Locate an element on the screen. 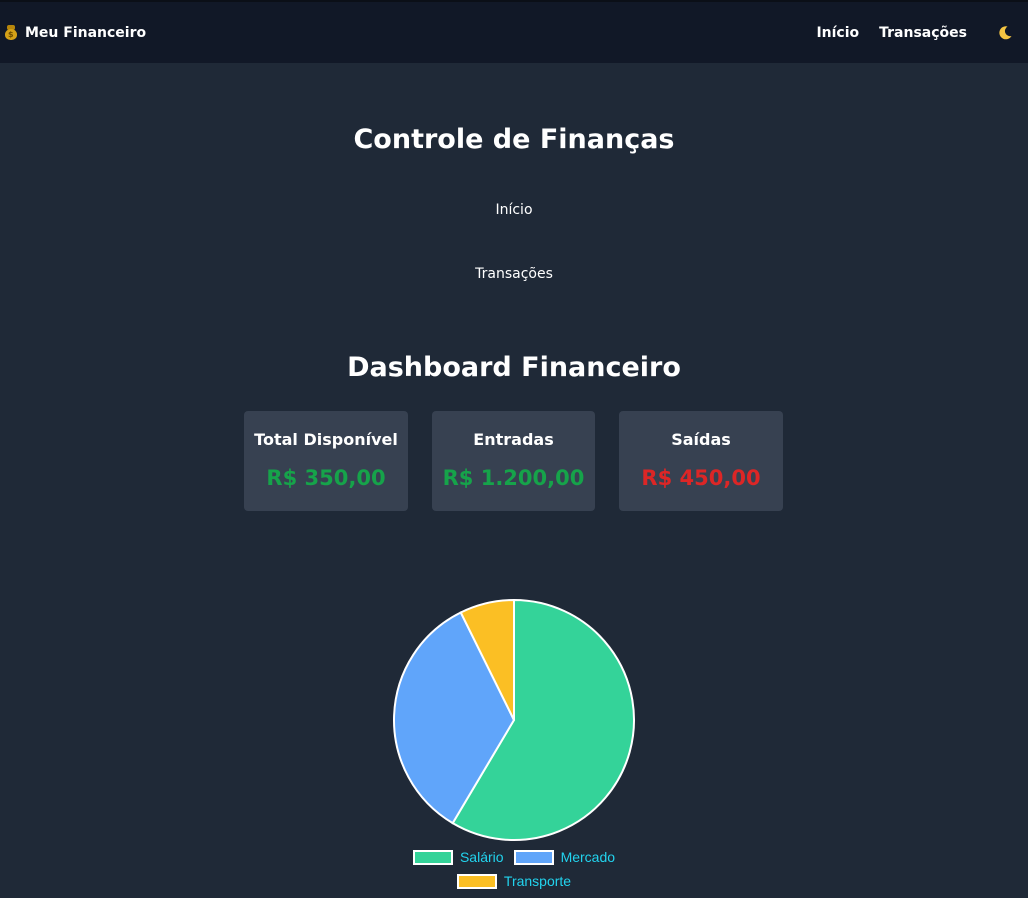 The image size is (1028, 898). legend-item-salario: Salário is located at coordinates (458, 857).